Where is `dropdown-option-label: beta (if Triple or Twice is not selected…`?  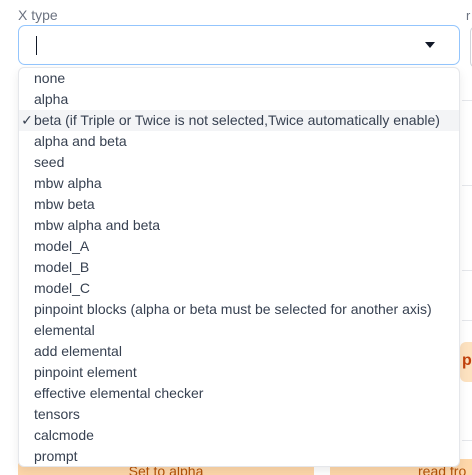 dropdown-option-label: beta (if Triple or Twice is not selected… is located at coordinates (237, 120).